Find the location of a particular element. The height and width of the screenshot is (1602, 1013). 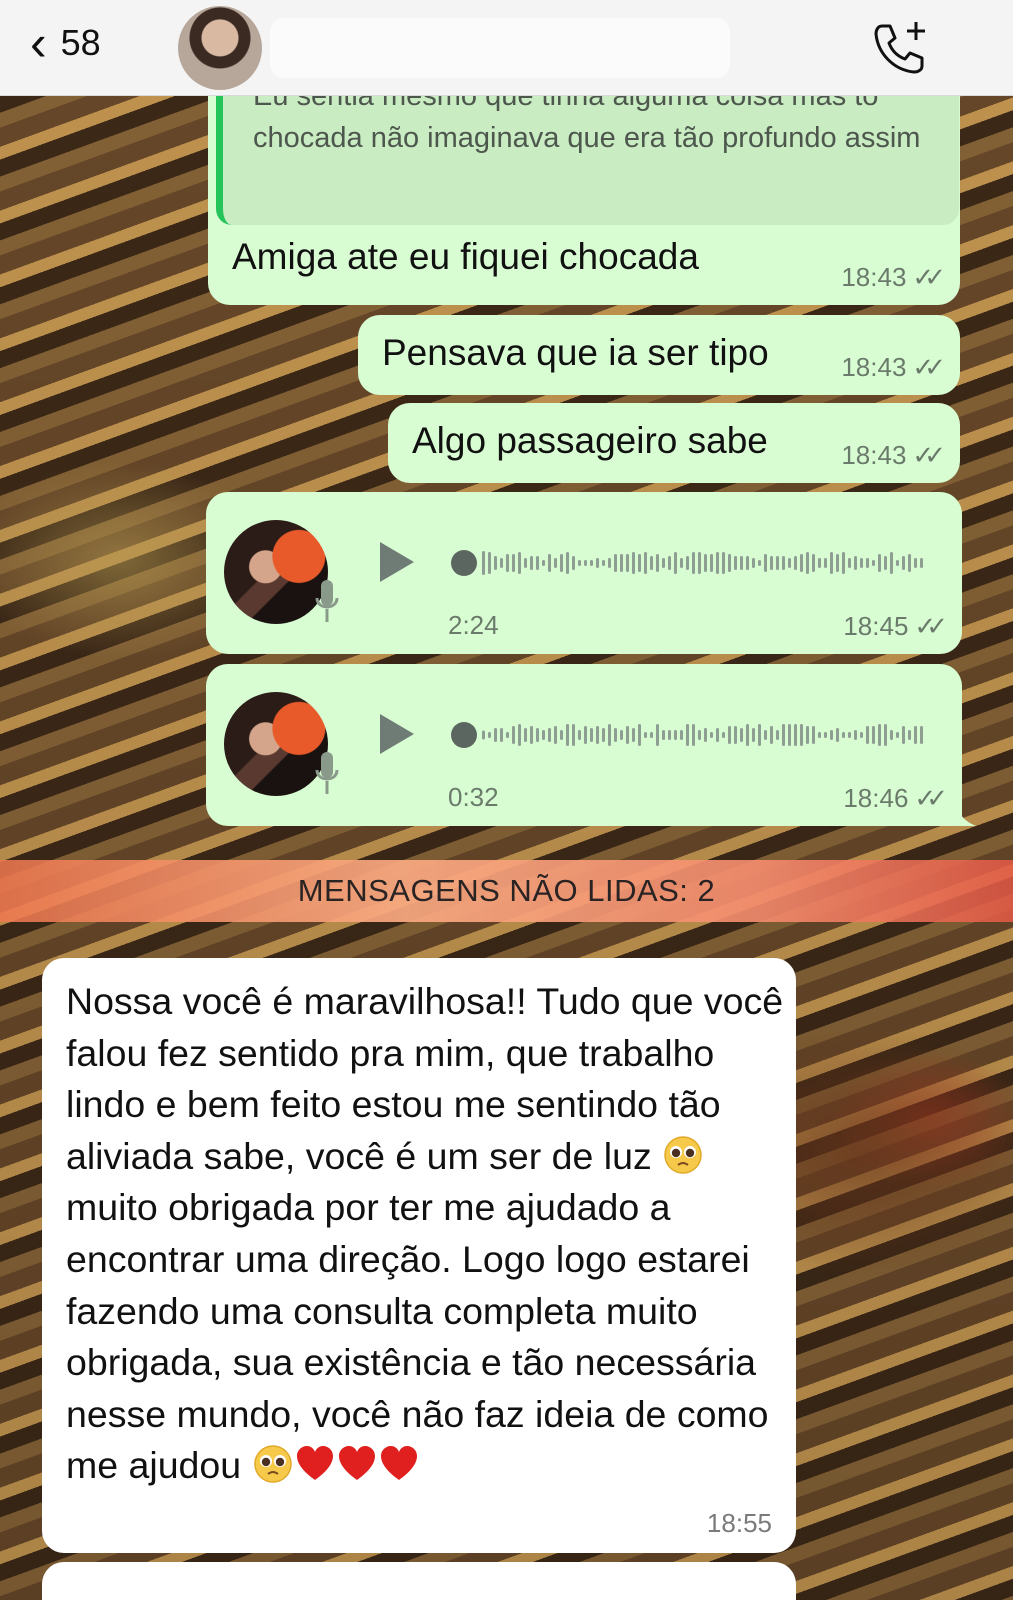

voice-message: 0:32 18:46 ✓✓ is located at coordinates (591, 745).